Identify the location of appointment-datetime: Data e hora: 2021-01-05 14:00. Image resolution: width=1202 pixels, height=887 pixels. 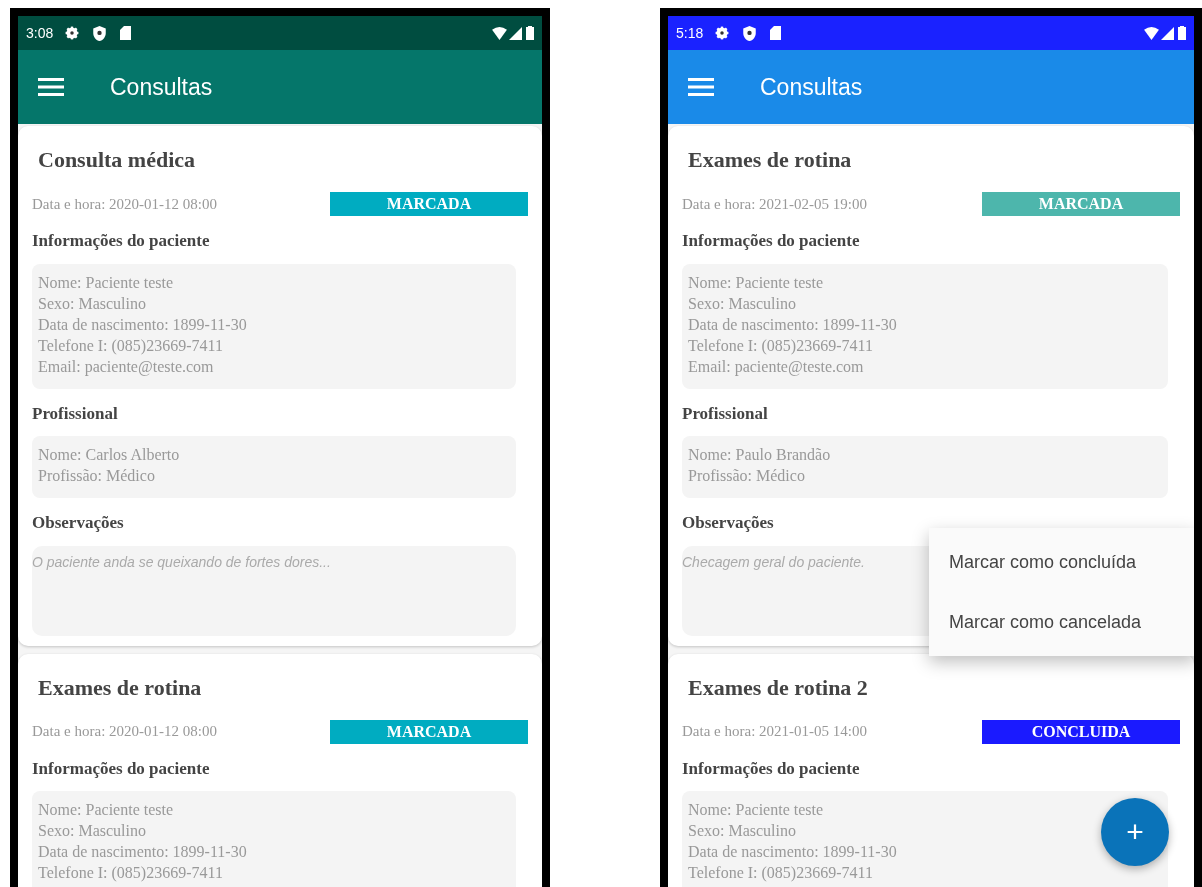
(774, 732).